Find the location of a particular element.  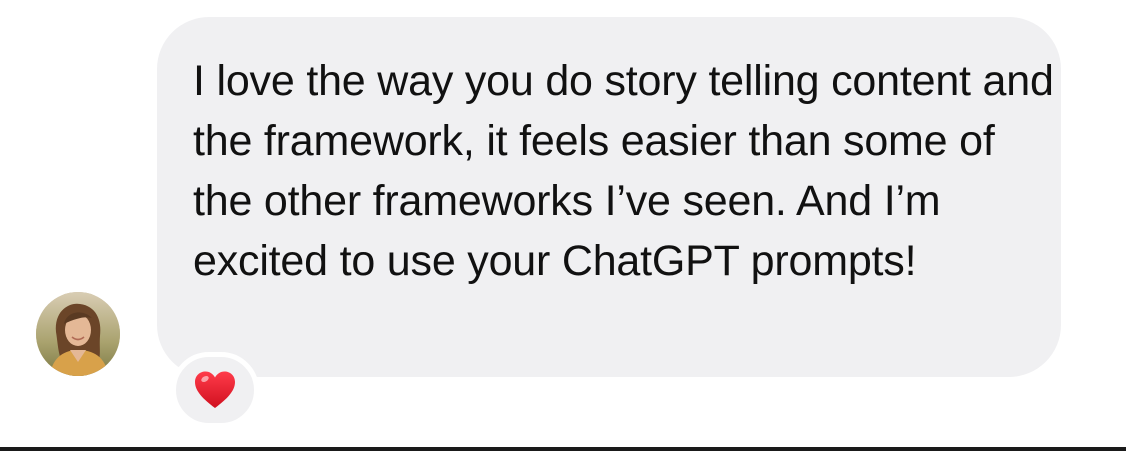

person-photo-icon is located at coordinates (78, 334).